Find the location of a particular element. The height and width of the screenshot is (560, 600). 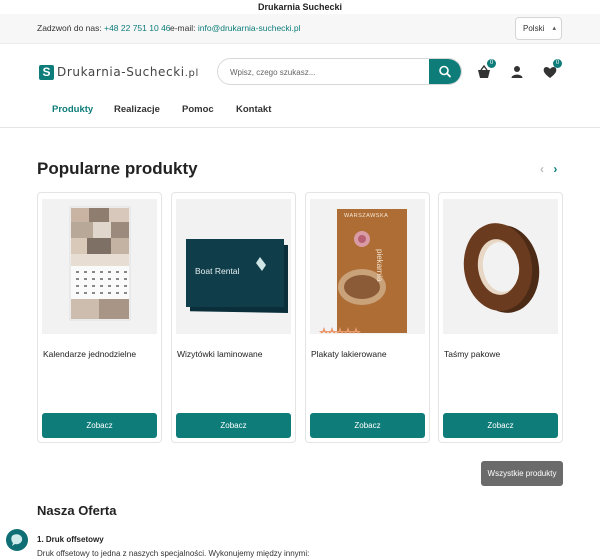

poster-heading-text: WARSZAWSKA is located at coordinates (366, 216).